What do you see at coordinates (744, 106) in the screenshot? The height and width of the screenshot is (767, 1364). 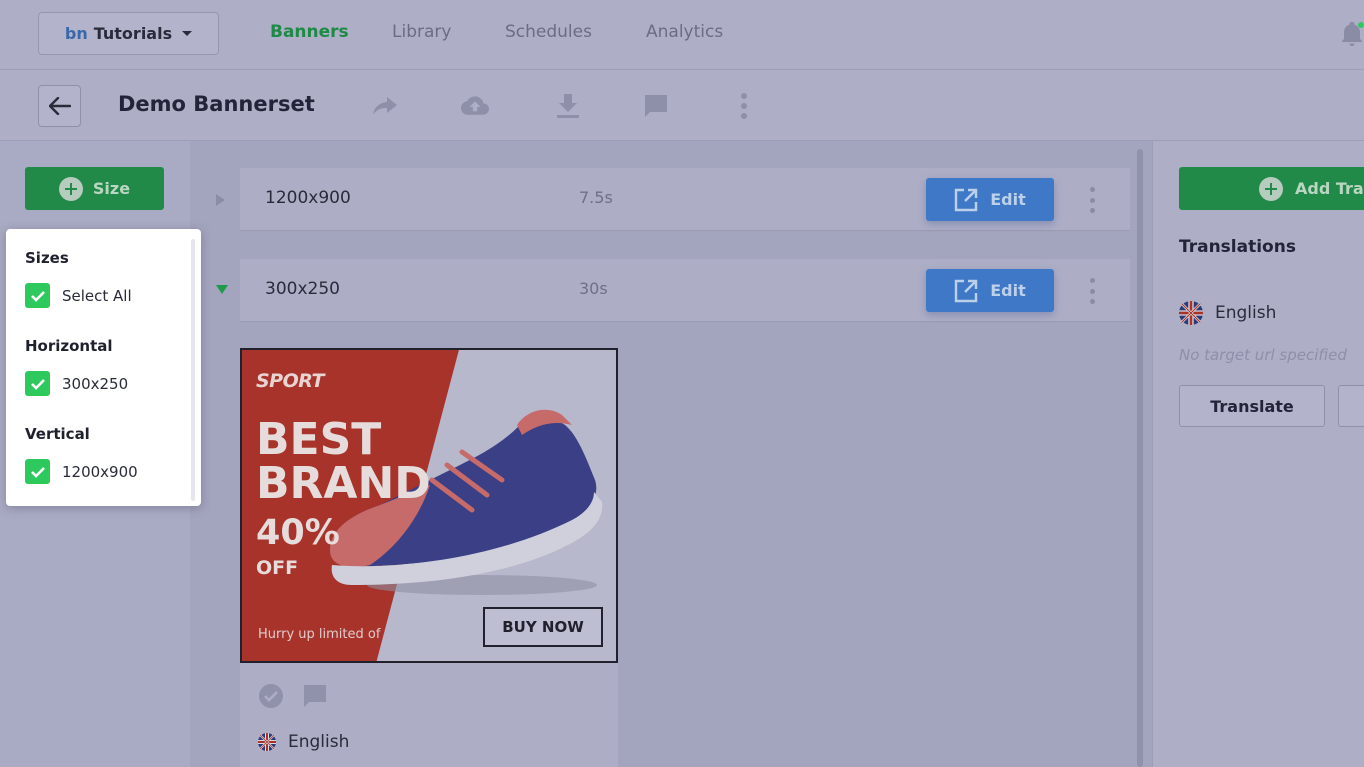 I see `more-vertical-icon` at bounding box center [744, 106].